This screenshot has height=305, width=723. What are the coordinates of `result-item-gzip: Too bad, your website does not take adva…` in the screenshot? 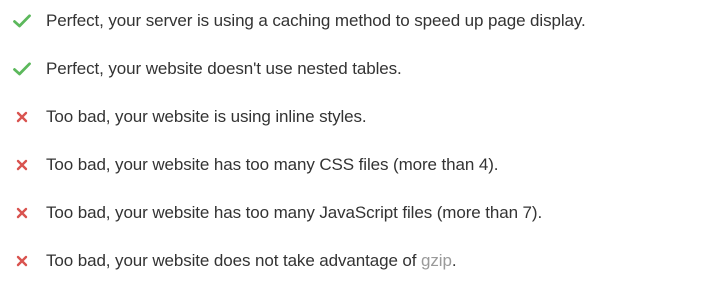 It's located at (228, 261).